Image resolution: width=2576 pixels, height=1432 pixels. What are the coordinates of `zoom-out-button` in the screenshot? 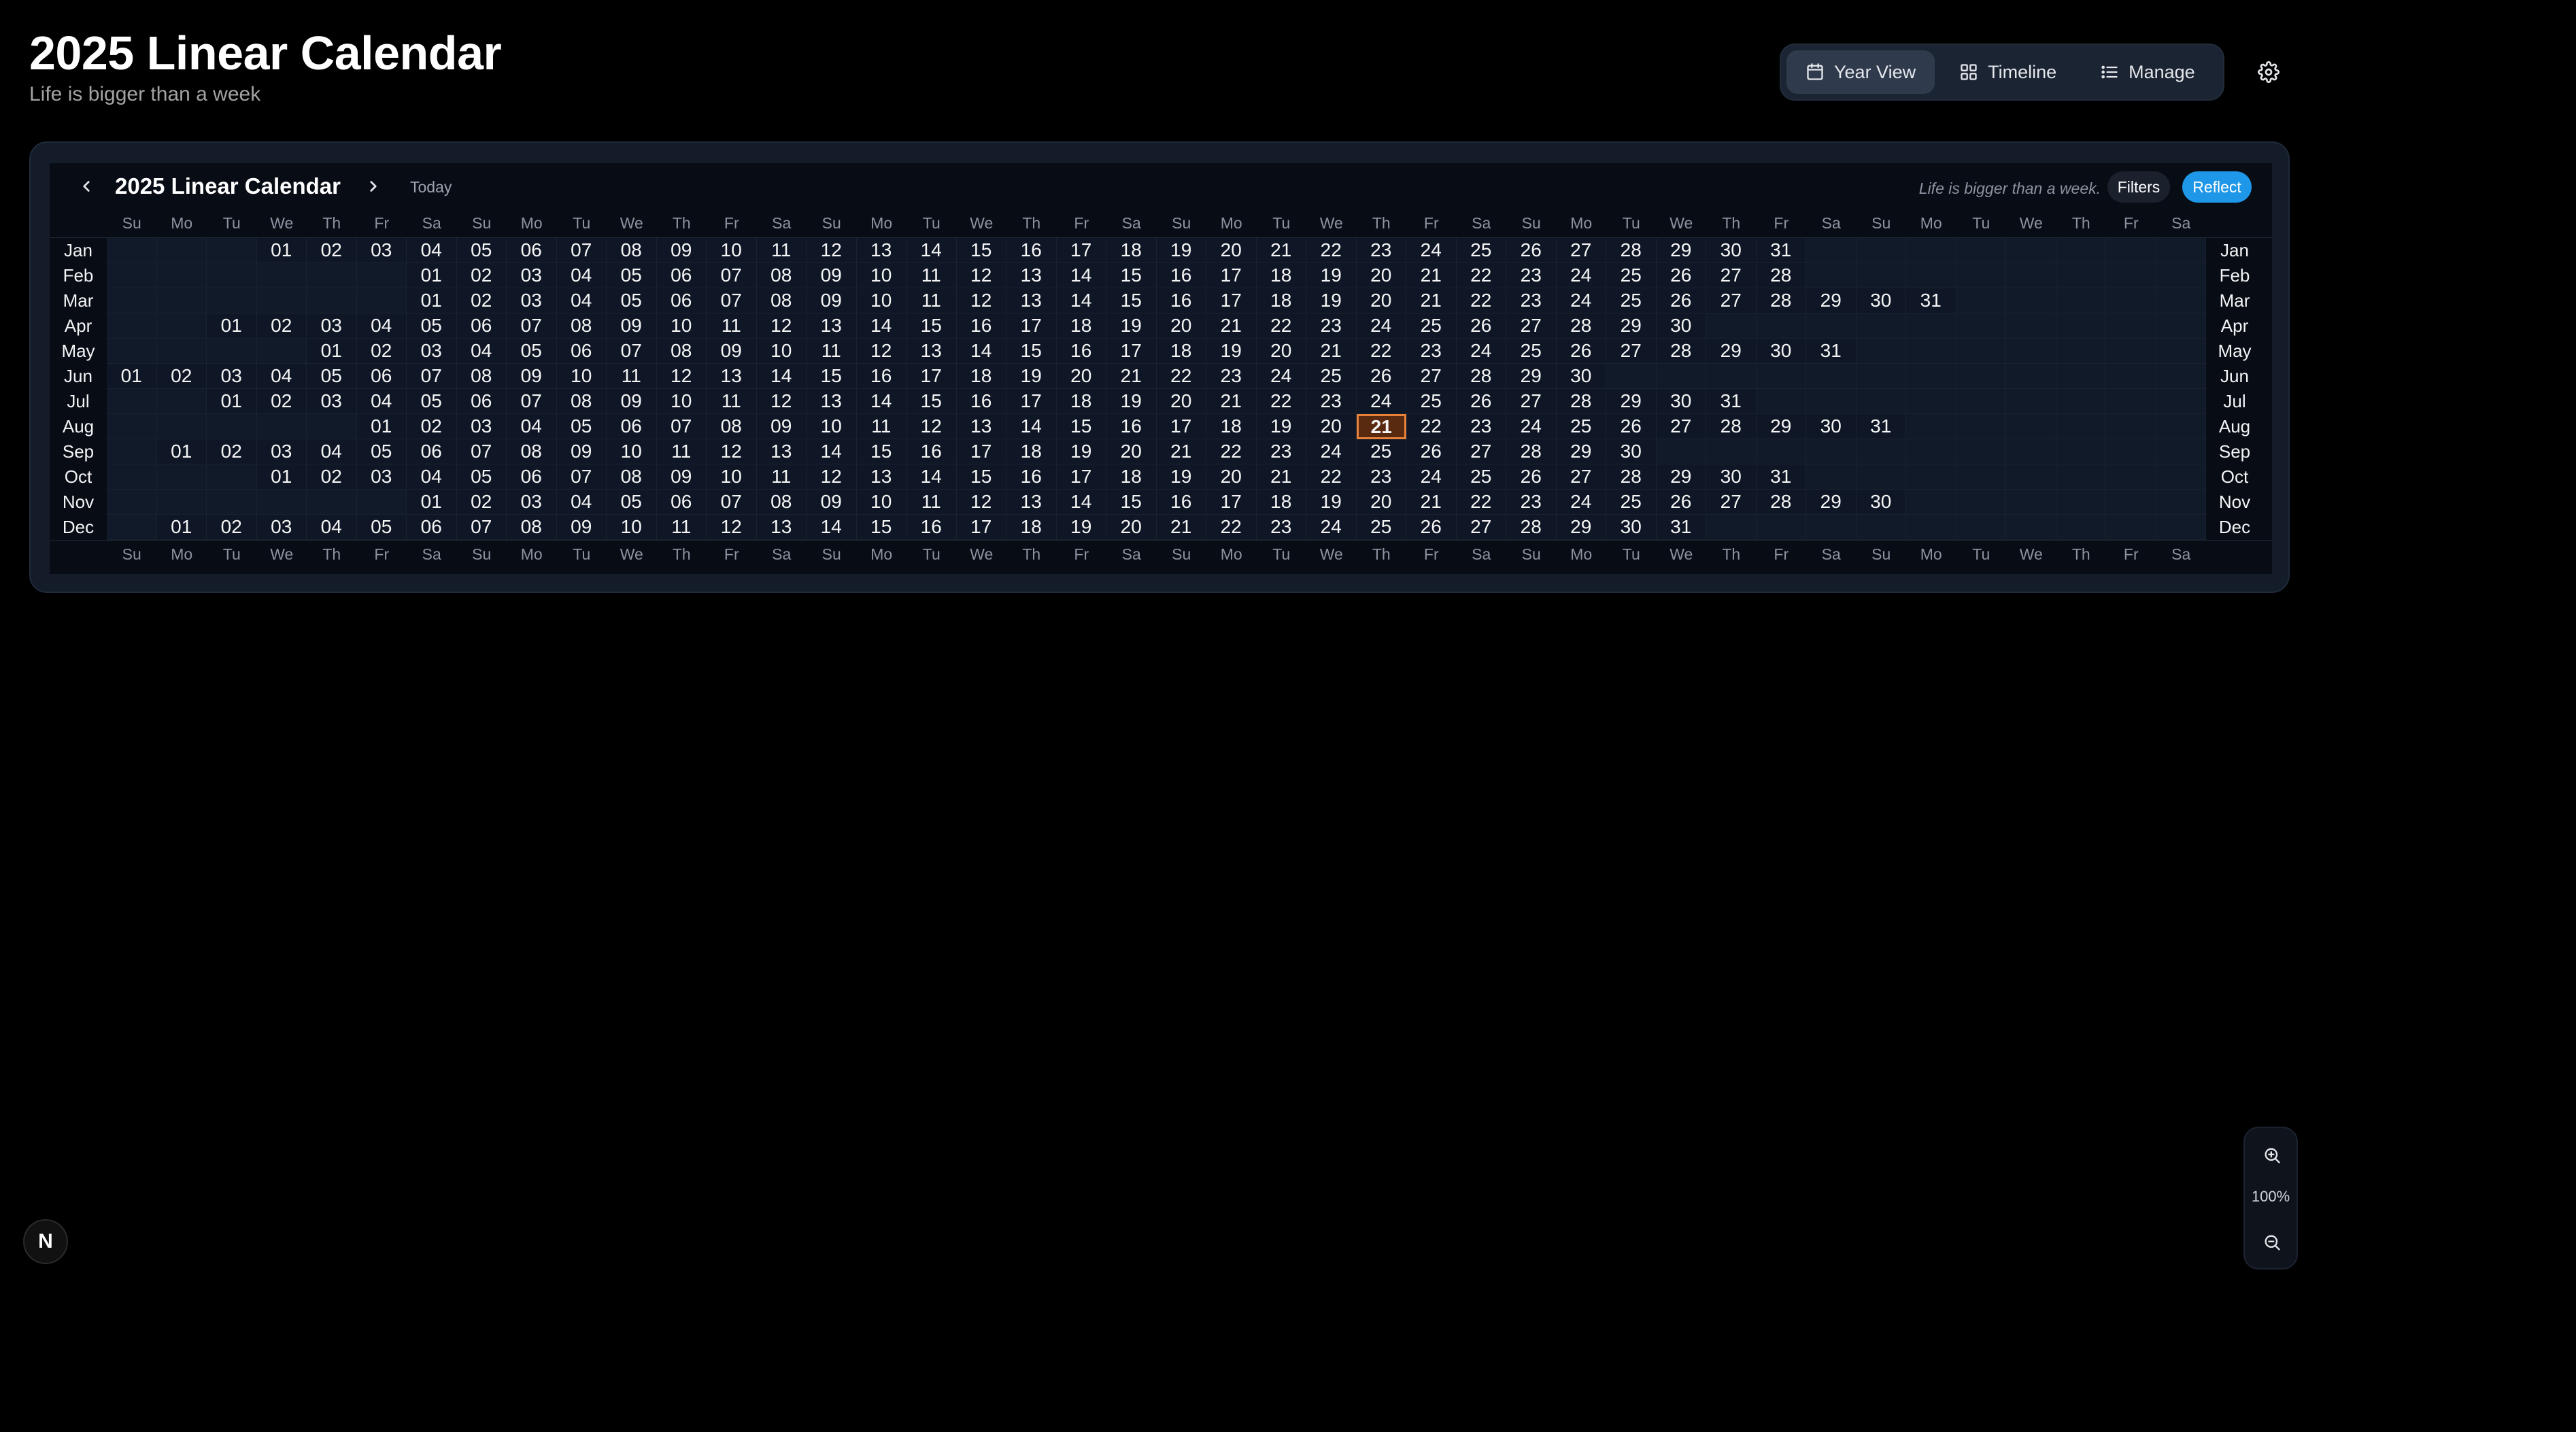 It's located at (2272, 1242).